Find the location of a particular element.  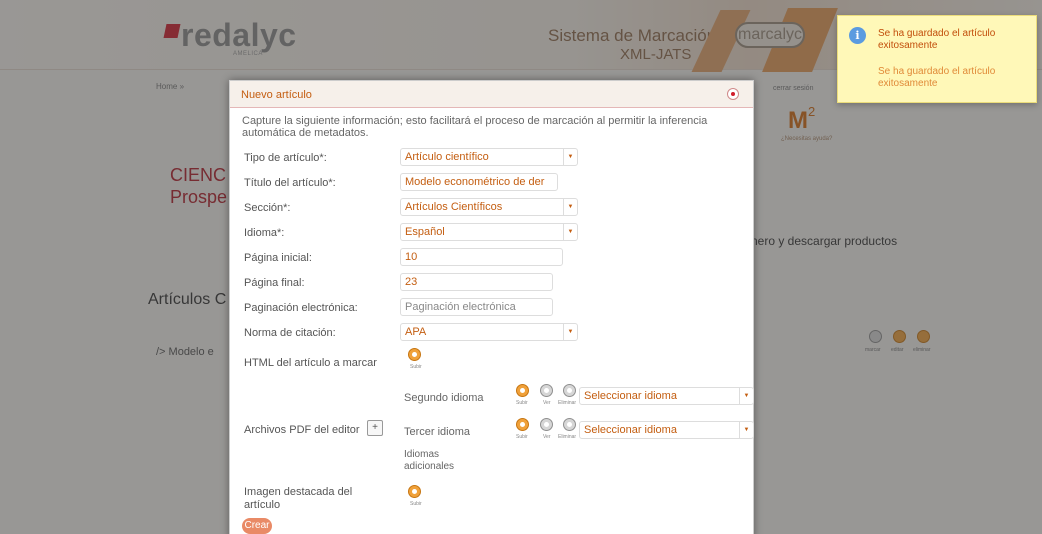

citation-style-label: Norma de citación: is located at coordinates (290, 333).